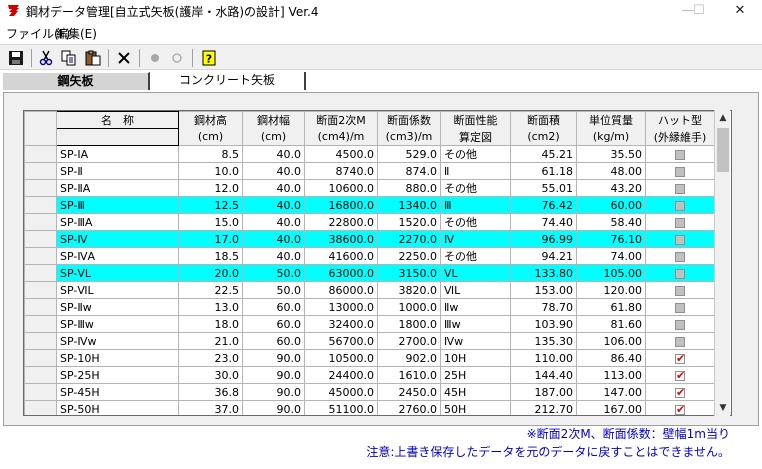  I want to click on tab-steel-sheet-pile: 鋼矢板, so click(76, 81).